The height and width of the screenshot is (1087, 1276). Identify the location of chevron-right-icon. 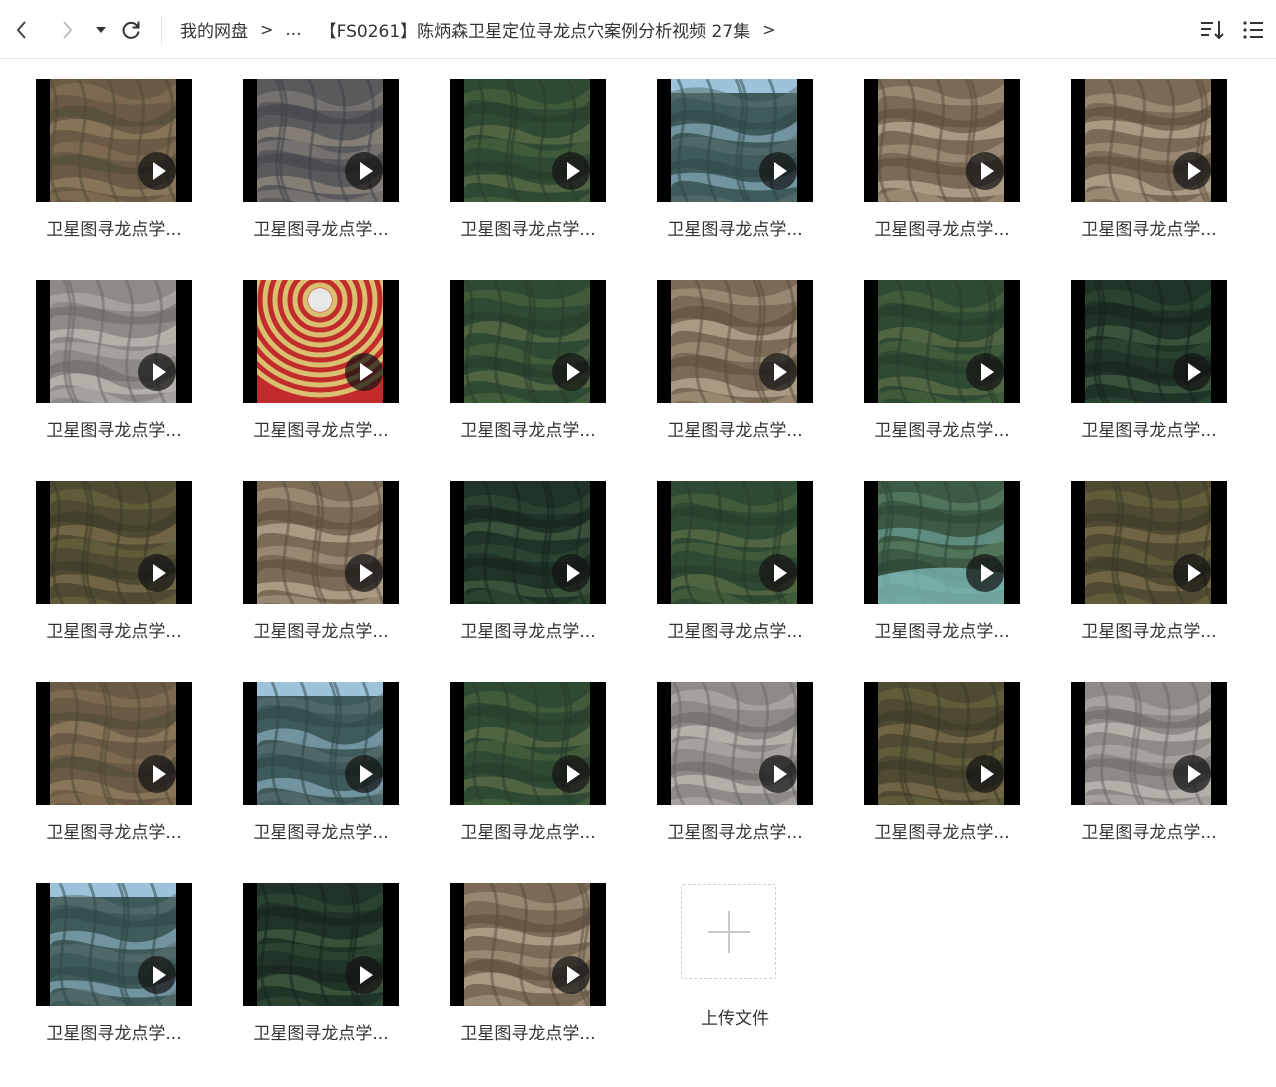
(68, 30).